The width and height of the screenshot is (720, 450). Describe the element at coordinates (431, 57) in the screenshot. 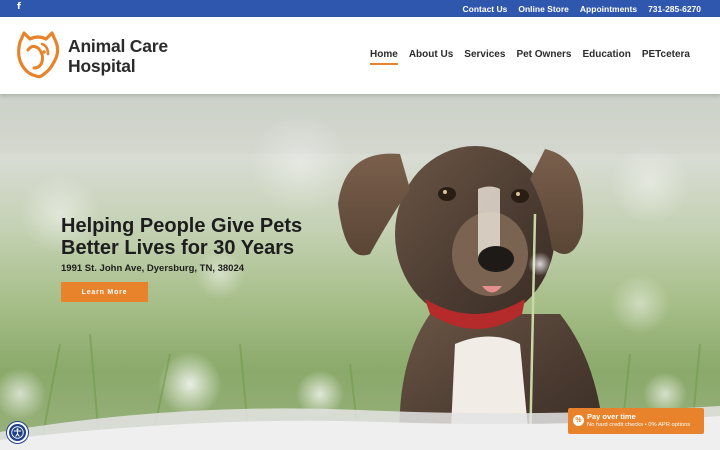

I see `nav-about-us: About Us` at that location.